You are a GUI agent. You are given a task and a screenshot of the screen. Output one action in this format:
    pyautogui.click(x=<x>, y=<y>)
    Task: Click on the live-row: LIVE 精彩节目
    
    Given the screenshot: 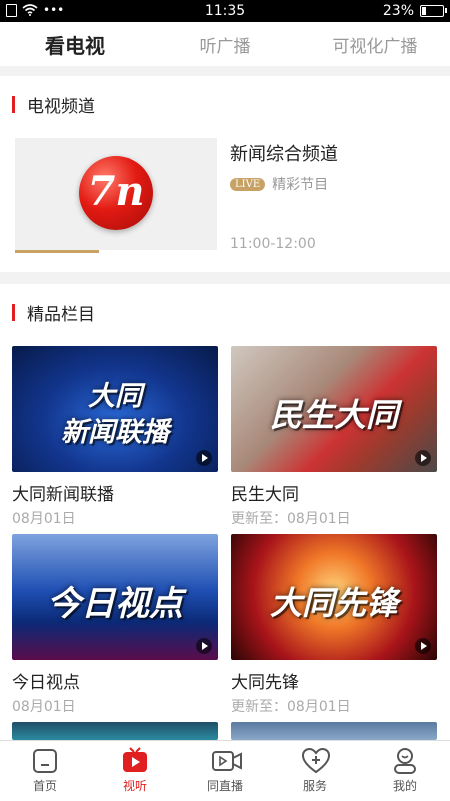 What is the action you would take?
    pyautogui.click(x=279, y=184)
    